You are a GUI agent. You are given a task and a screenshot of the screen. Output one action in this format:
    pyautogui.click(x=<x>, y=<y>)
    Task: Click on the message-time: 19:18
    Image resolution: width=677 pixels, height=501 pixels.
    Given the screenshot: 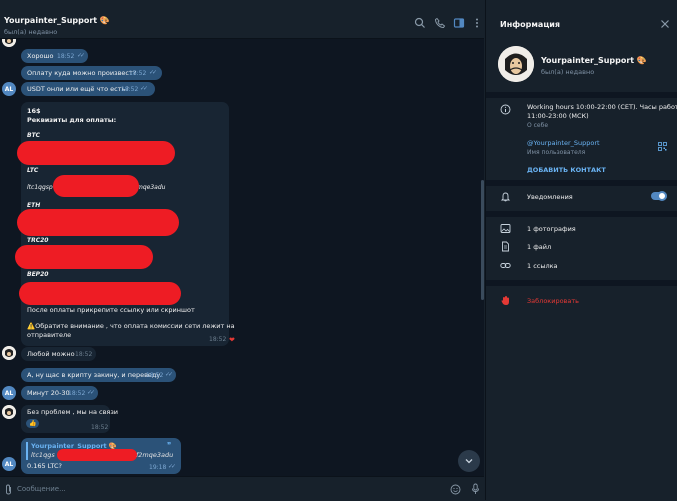 What is the action you would take?
    pyautogui.click(x=158, y=467)
    